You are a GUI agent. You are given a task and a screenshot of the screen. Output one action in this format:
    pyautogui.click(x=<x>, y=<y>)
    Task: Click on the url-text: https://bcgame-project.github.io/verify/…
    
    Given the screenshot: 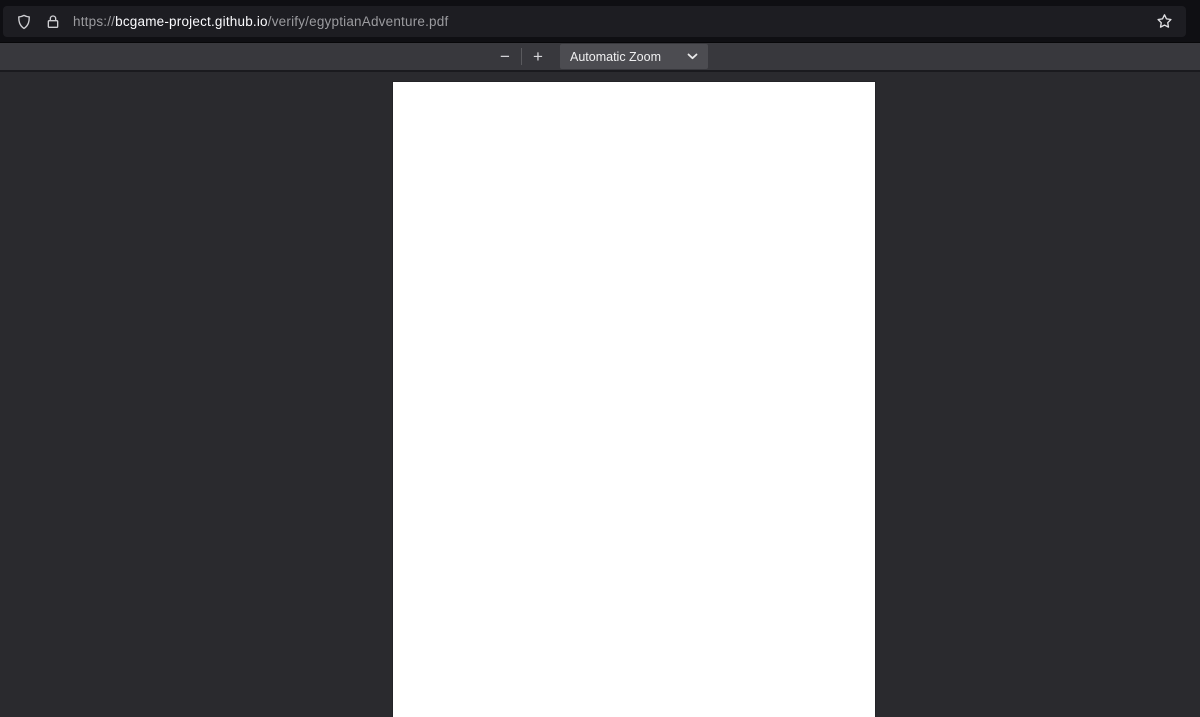 What is the action you would take?
    pyautogui.click(x=614, y=21)
    